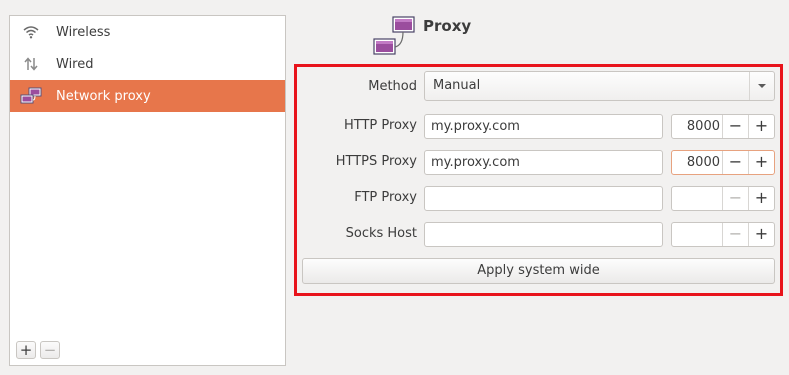 The height and width of the screenshot is (375, 789). I want to click on method-label: Method, so click(392, 86).